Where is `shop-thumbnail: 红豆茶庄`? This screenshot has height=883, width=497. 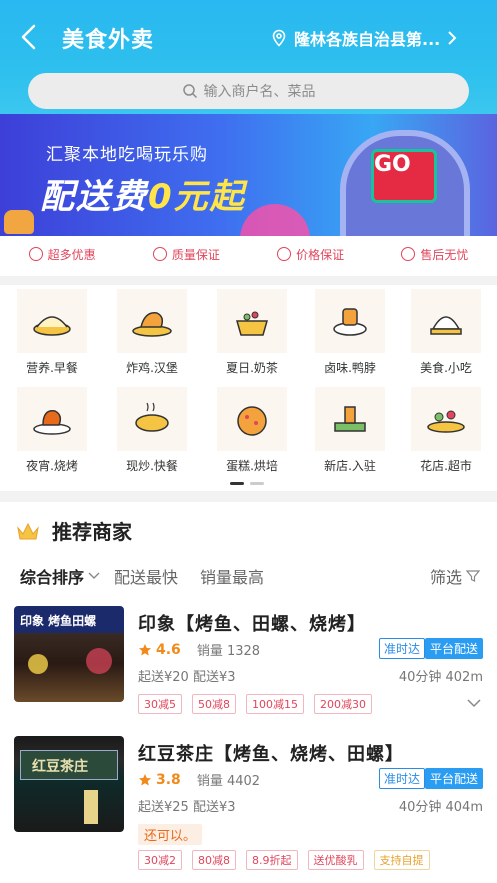 shop-thumbnail: 红豆茶庄 is located at coordinates (69, 784).